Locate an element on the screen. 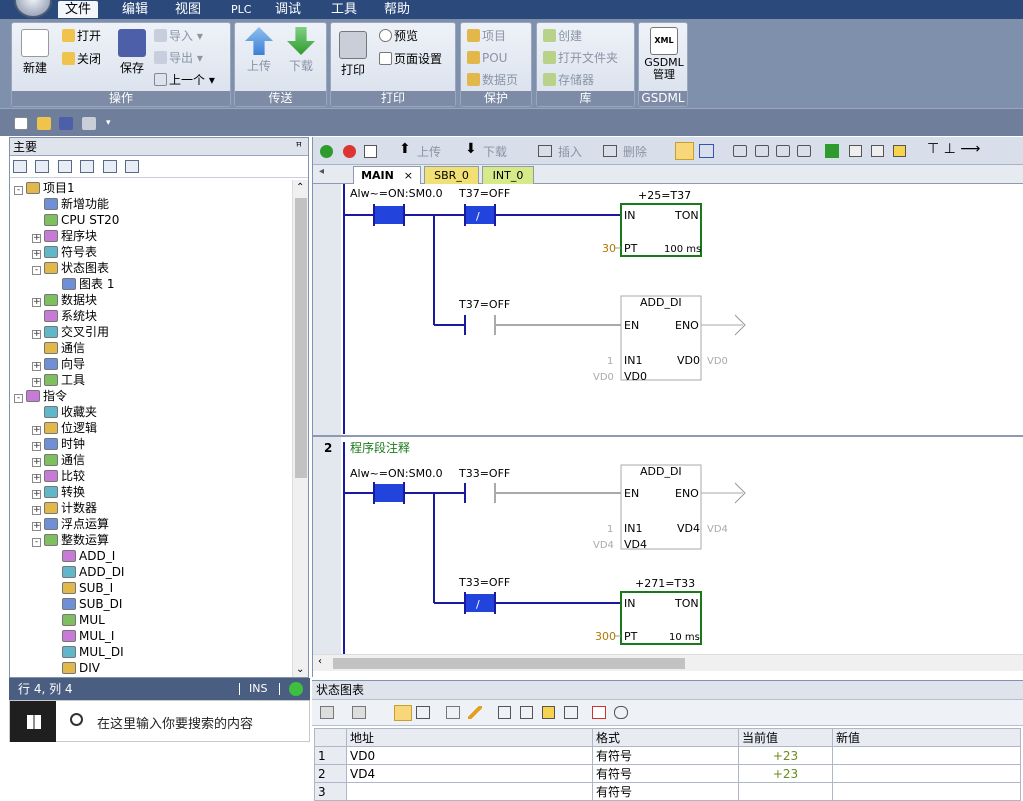 The width and height of the screenshot is (1023, 801). toolbar-insert: 插入 is located at coordinates (570, 151).